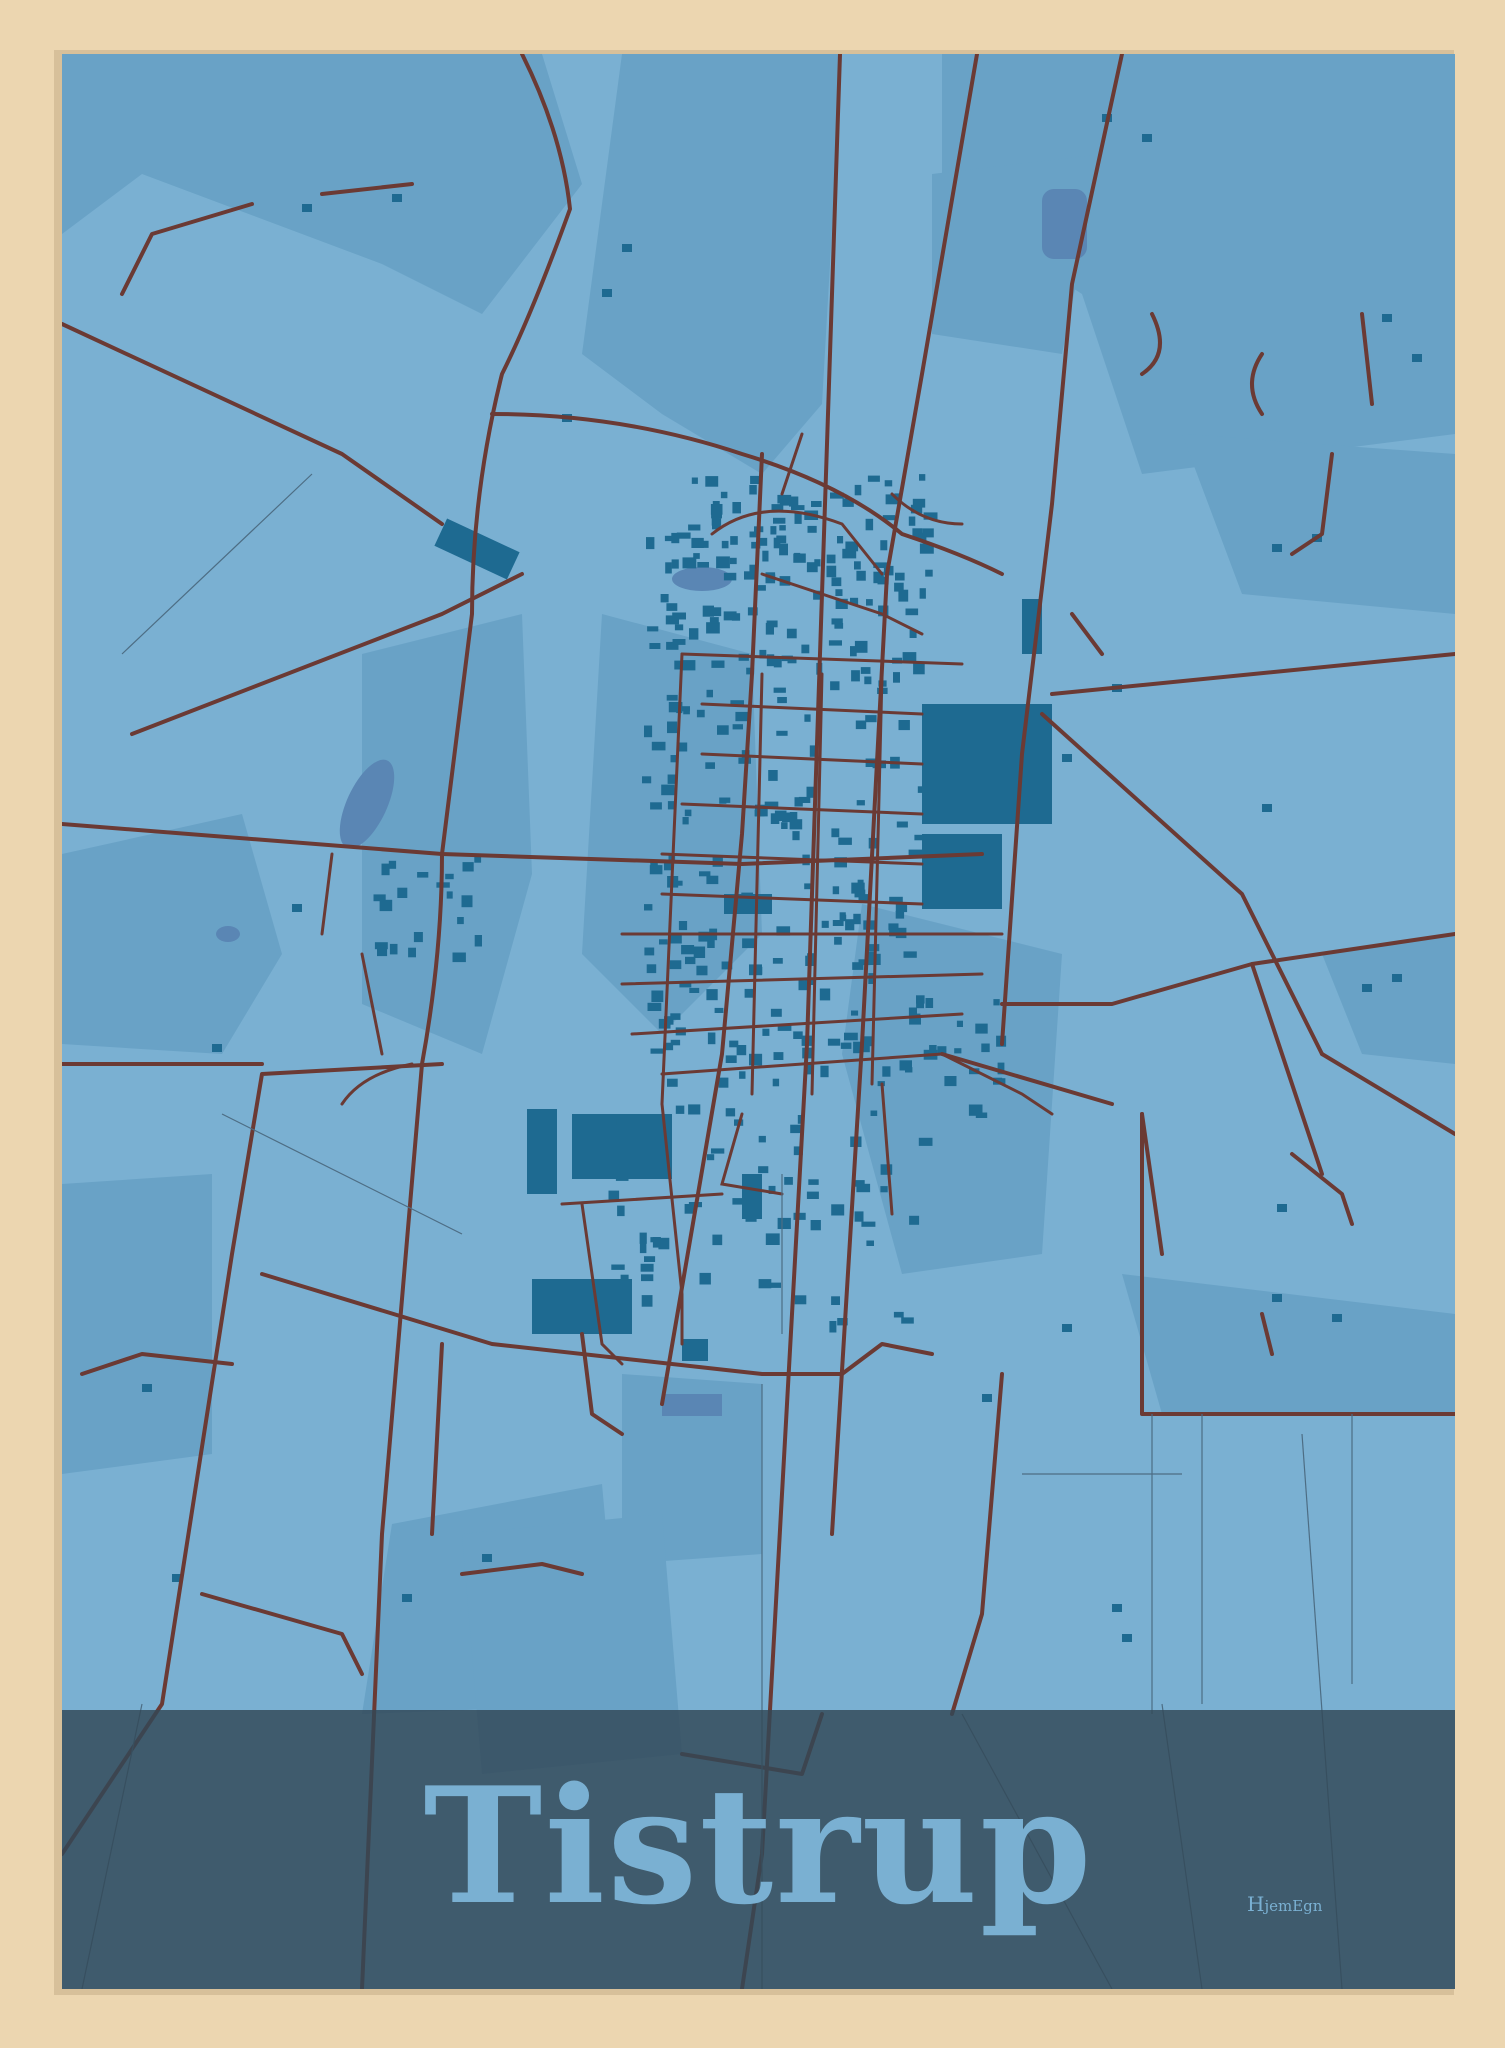  I want to click on brand-logo: HjemEgn, so click(1284, 1904).